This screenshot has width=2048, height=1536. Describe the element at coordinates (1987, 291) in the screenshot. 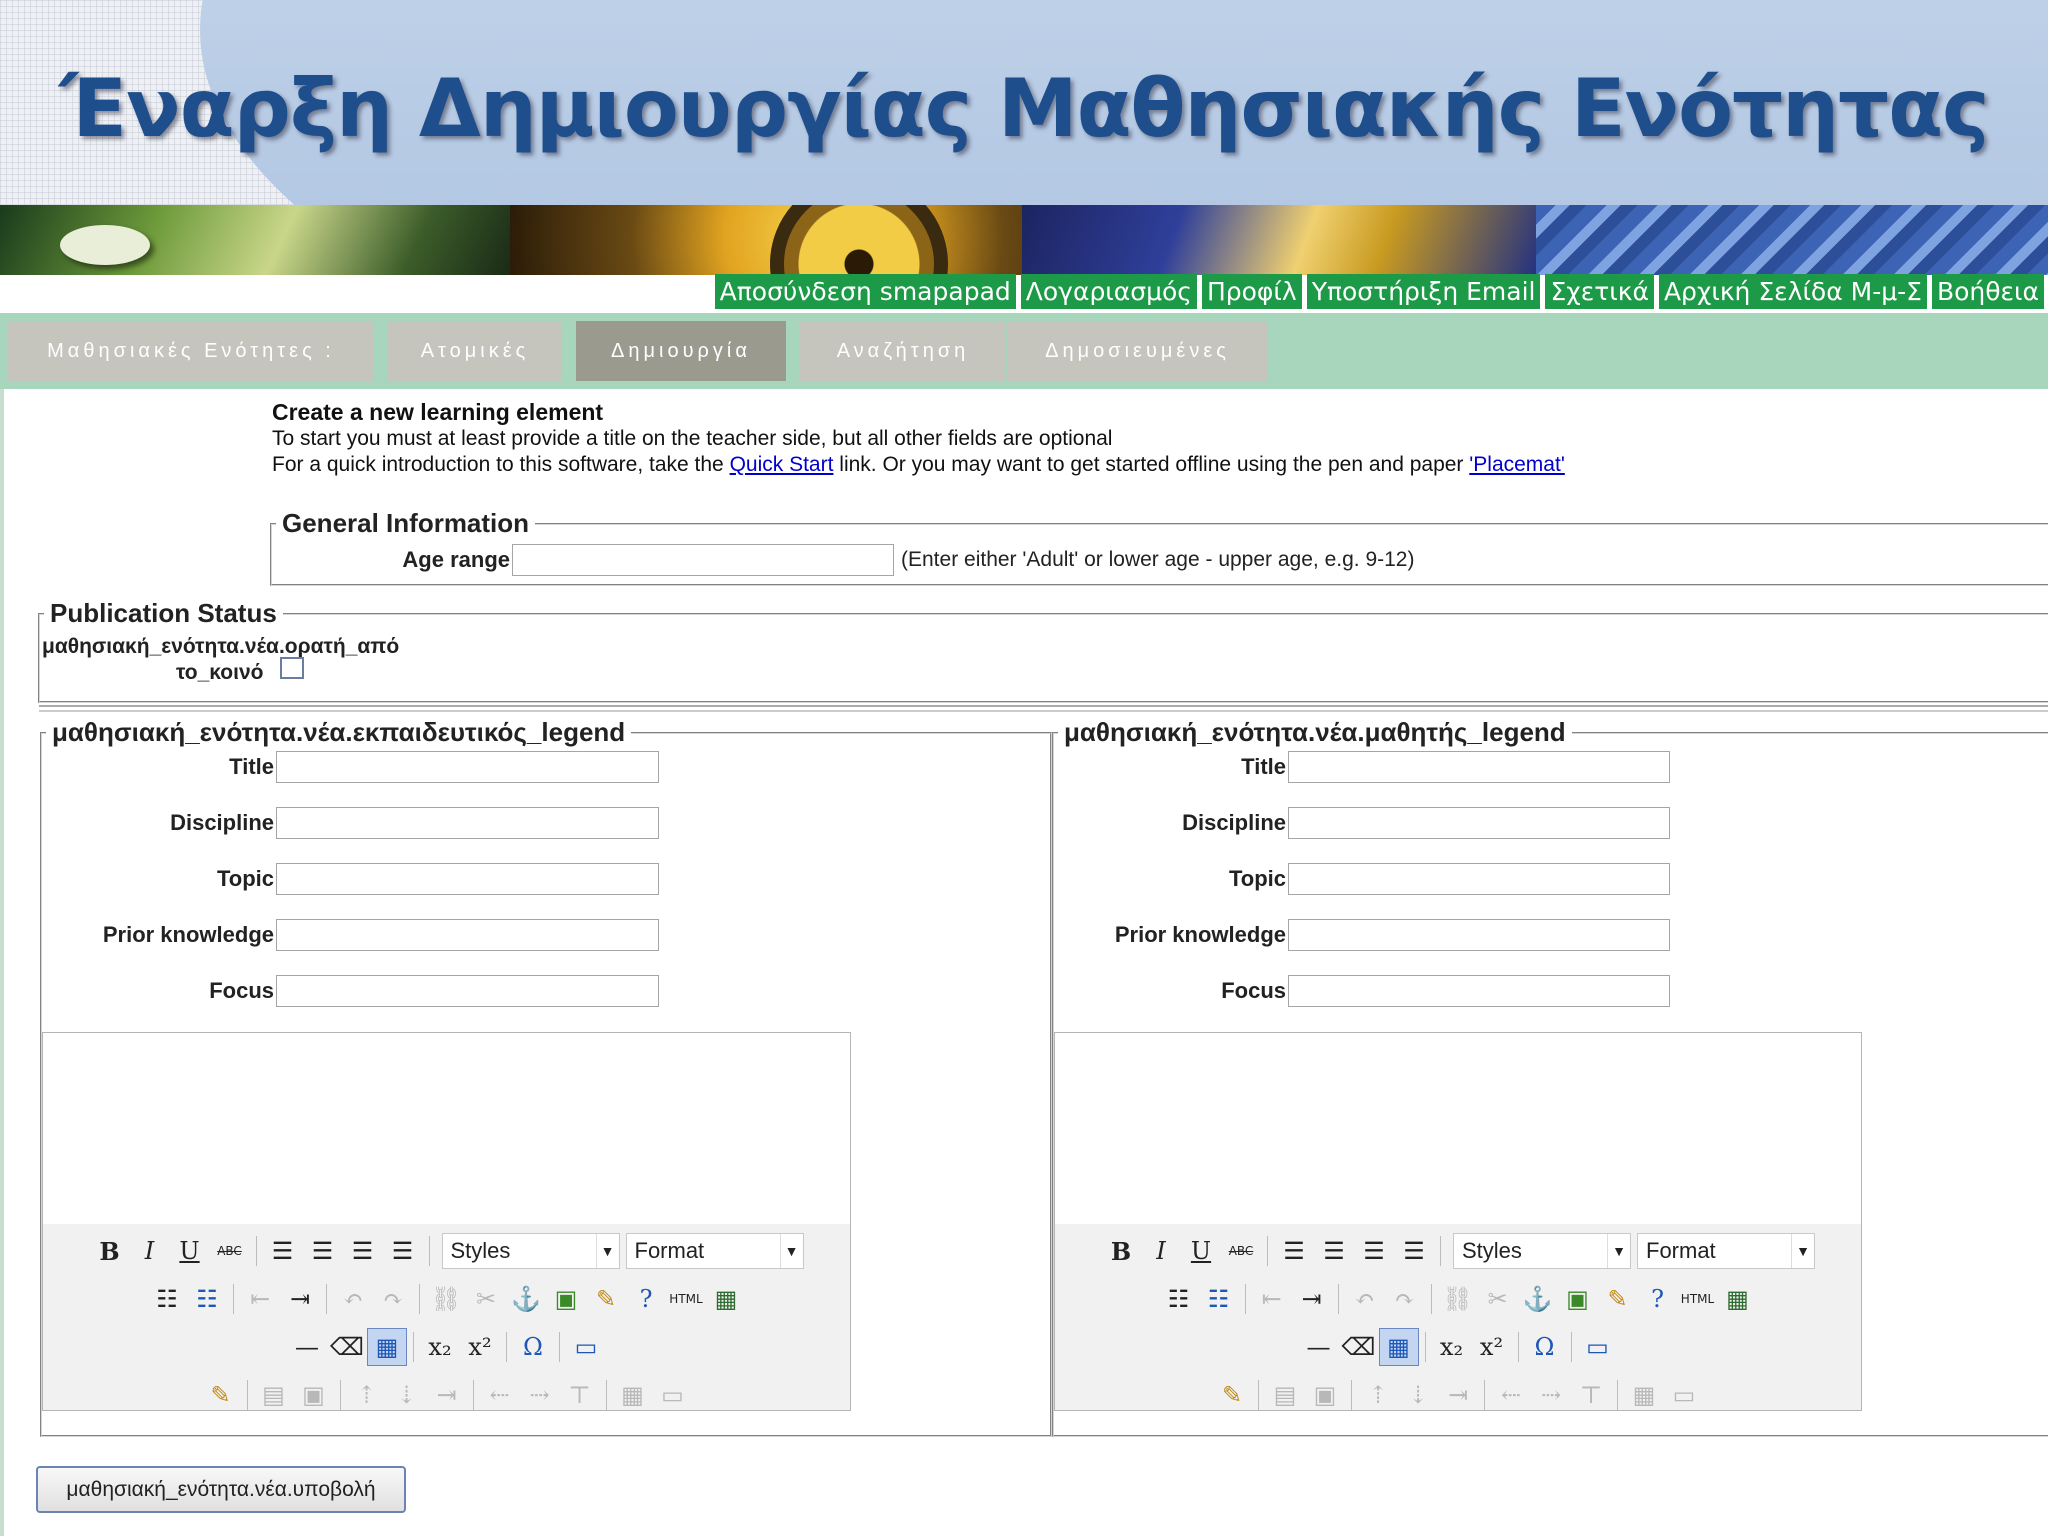

I see `help-link: Βοήθεια` at that location.